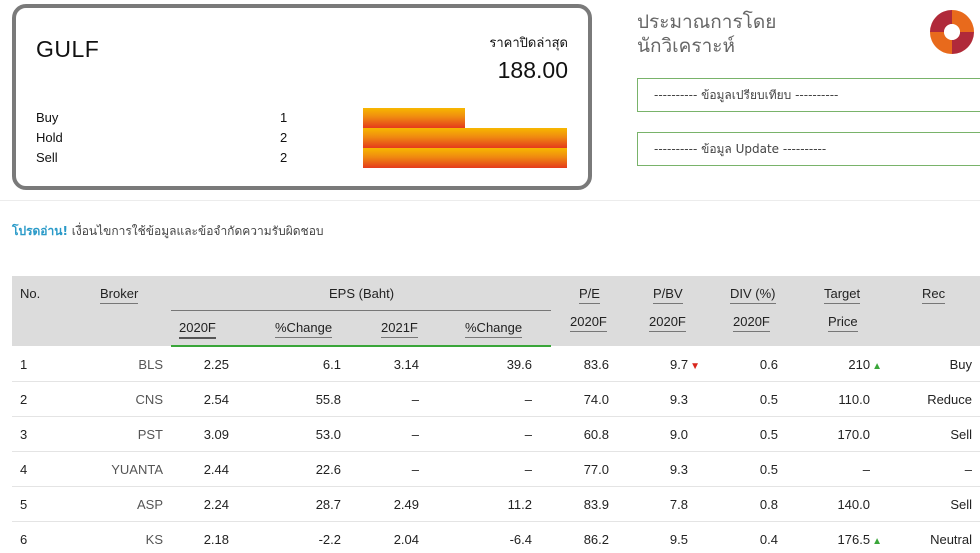 The image size is (980, 553). I want to click on col-header-eps-2021-change: %Change, so click(494, 329).